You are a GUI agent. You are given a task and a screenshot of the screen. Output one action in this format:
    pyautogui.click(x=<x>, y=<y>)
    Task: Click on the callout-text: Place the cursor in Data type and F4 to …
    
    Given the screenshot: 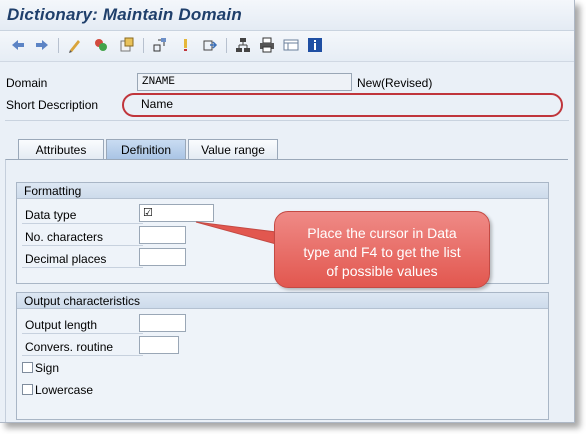 What is the action you would take?
    pyautogui.click(x=382, y=252)
    